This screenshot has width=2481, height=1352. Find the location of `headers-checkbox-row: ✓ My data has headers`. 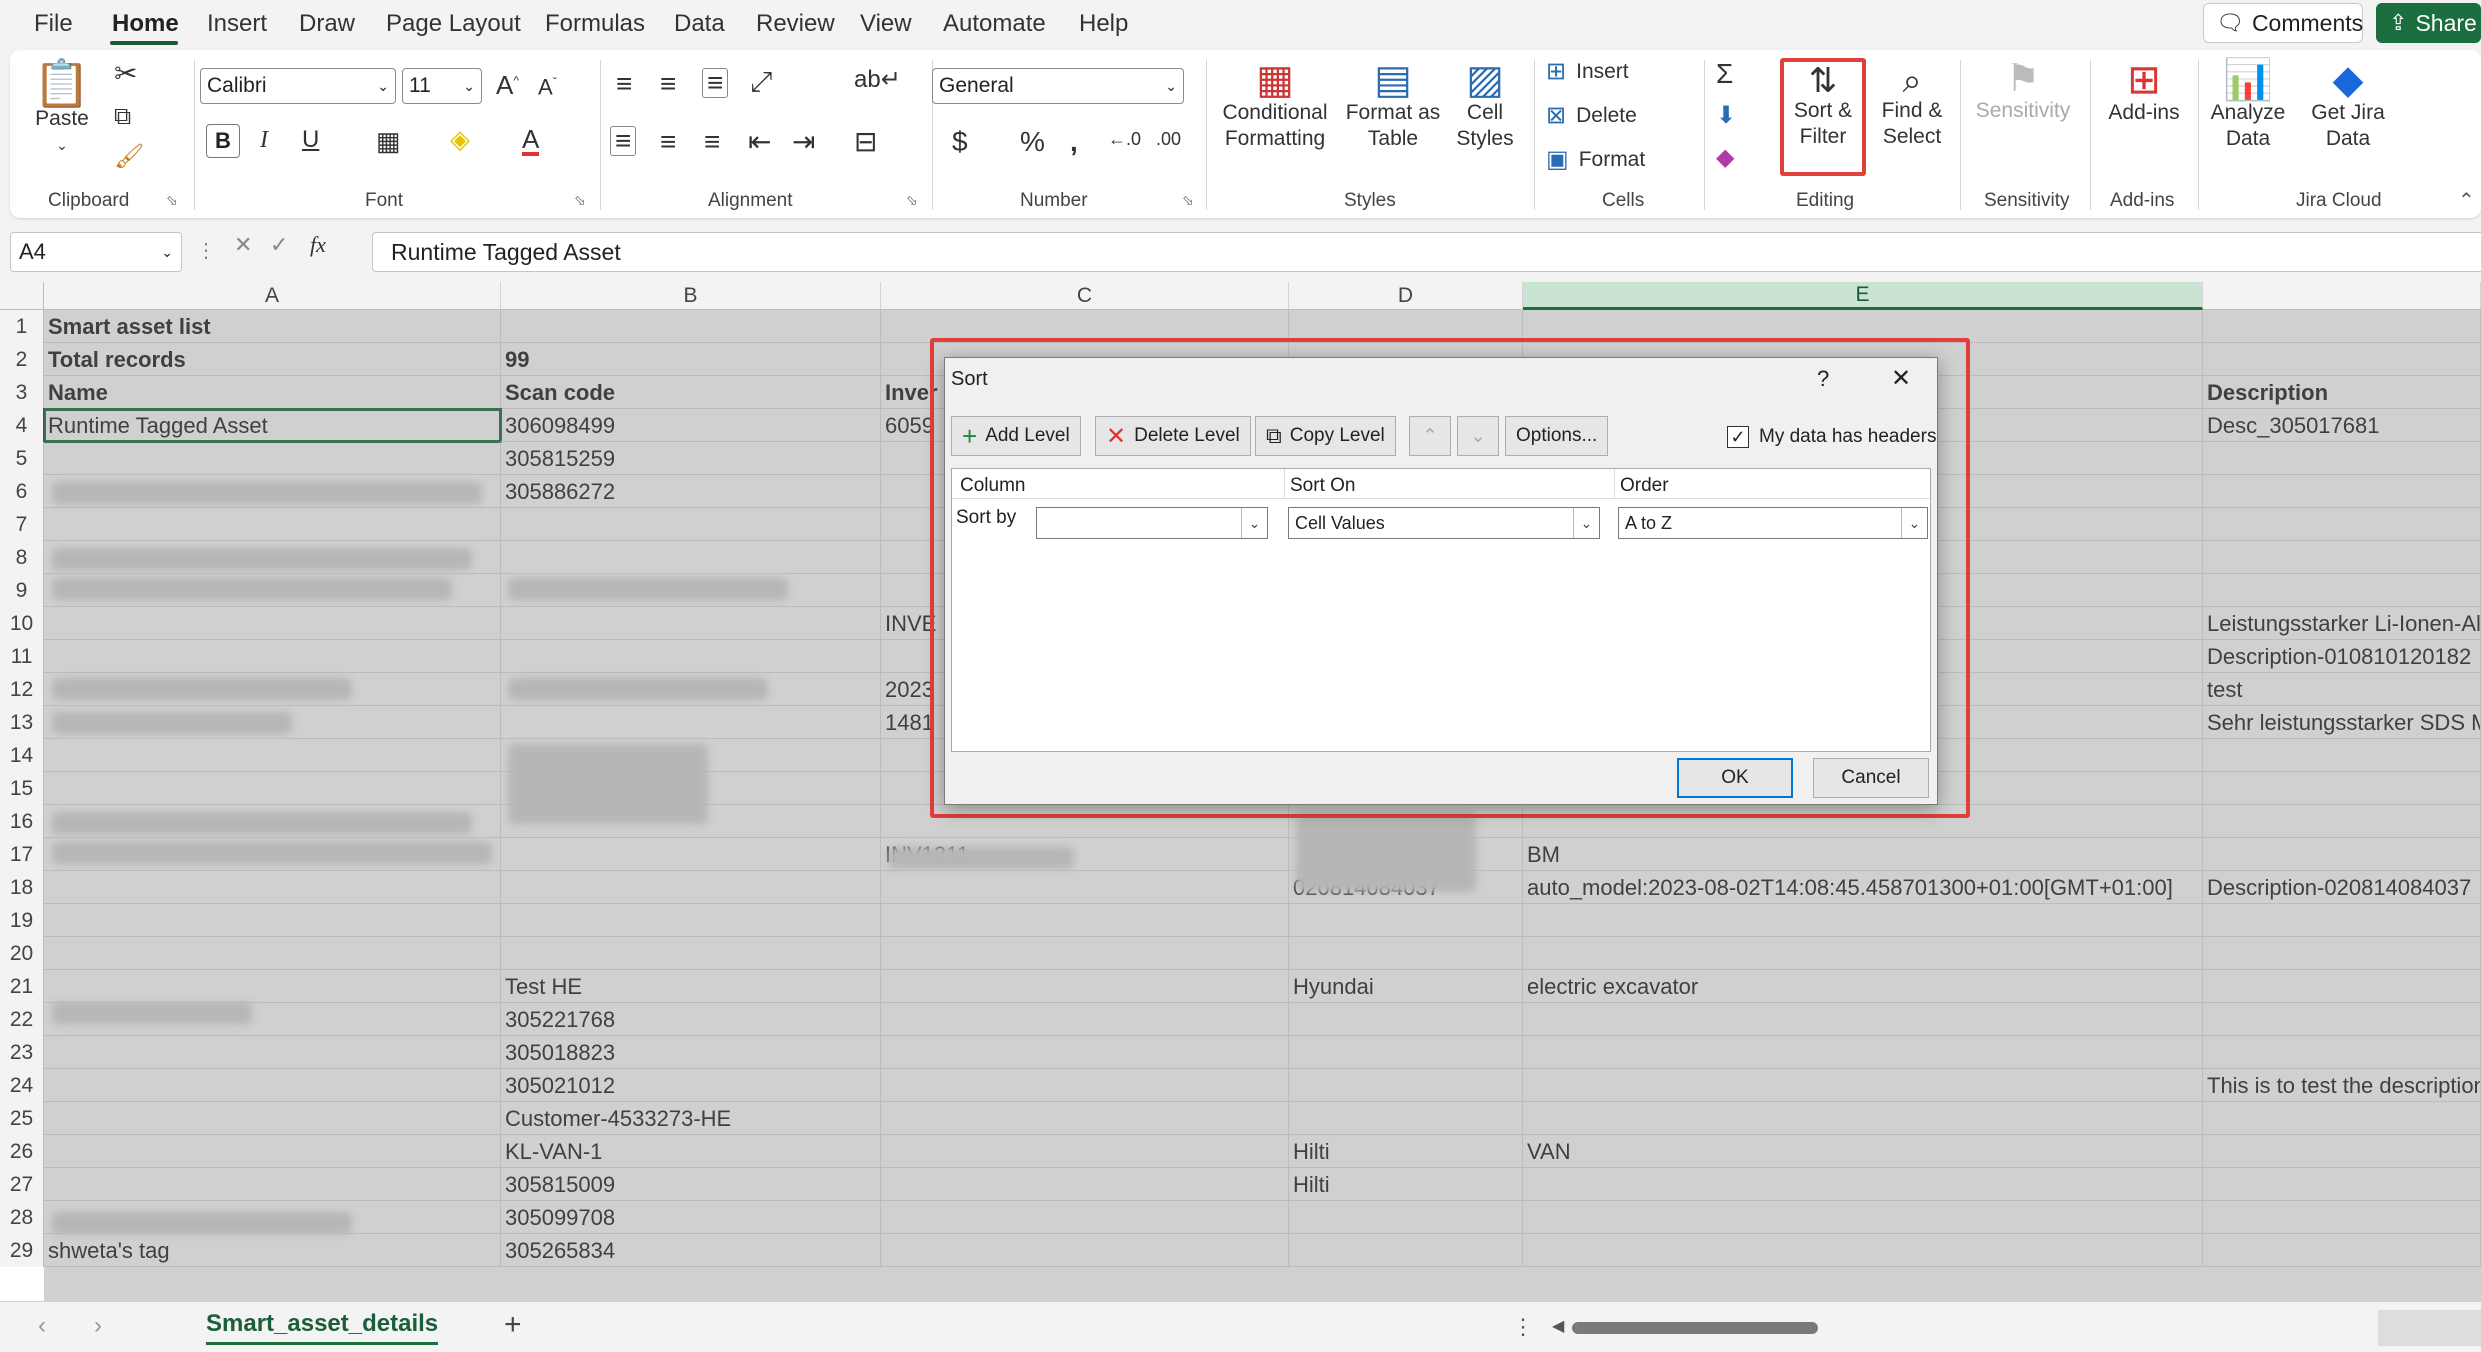

headers-checkbox-row: ✓ My data has headers is located at coordinates (1831, 437).